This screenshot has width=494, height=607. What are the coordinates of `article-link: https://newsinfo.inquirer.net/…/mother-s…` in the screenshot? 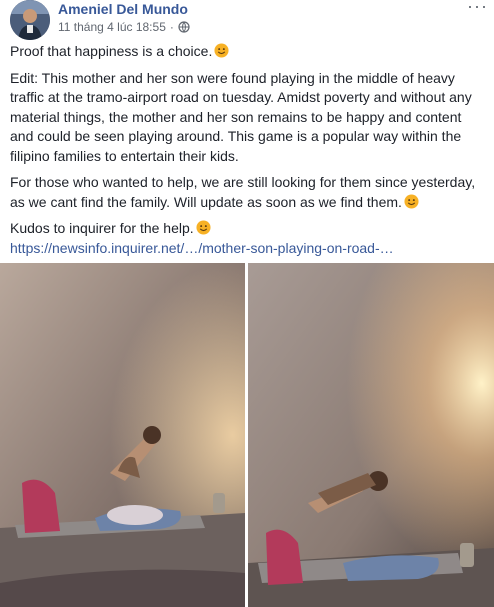 It's located at (248, 249).